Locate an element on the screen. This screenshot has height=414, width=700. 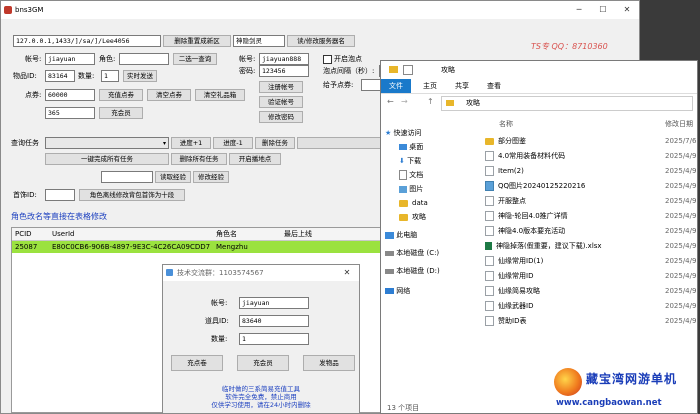
col-date: 修改日期 is located at coordinates (679, 124).